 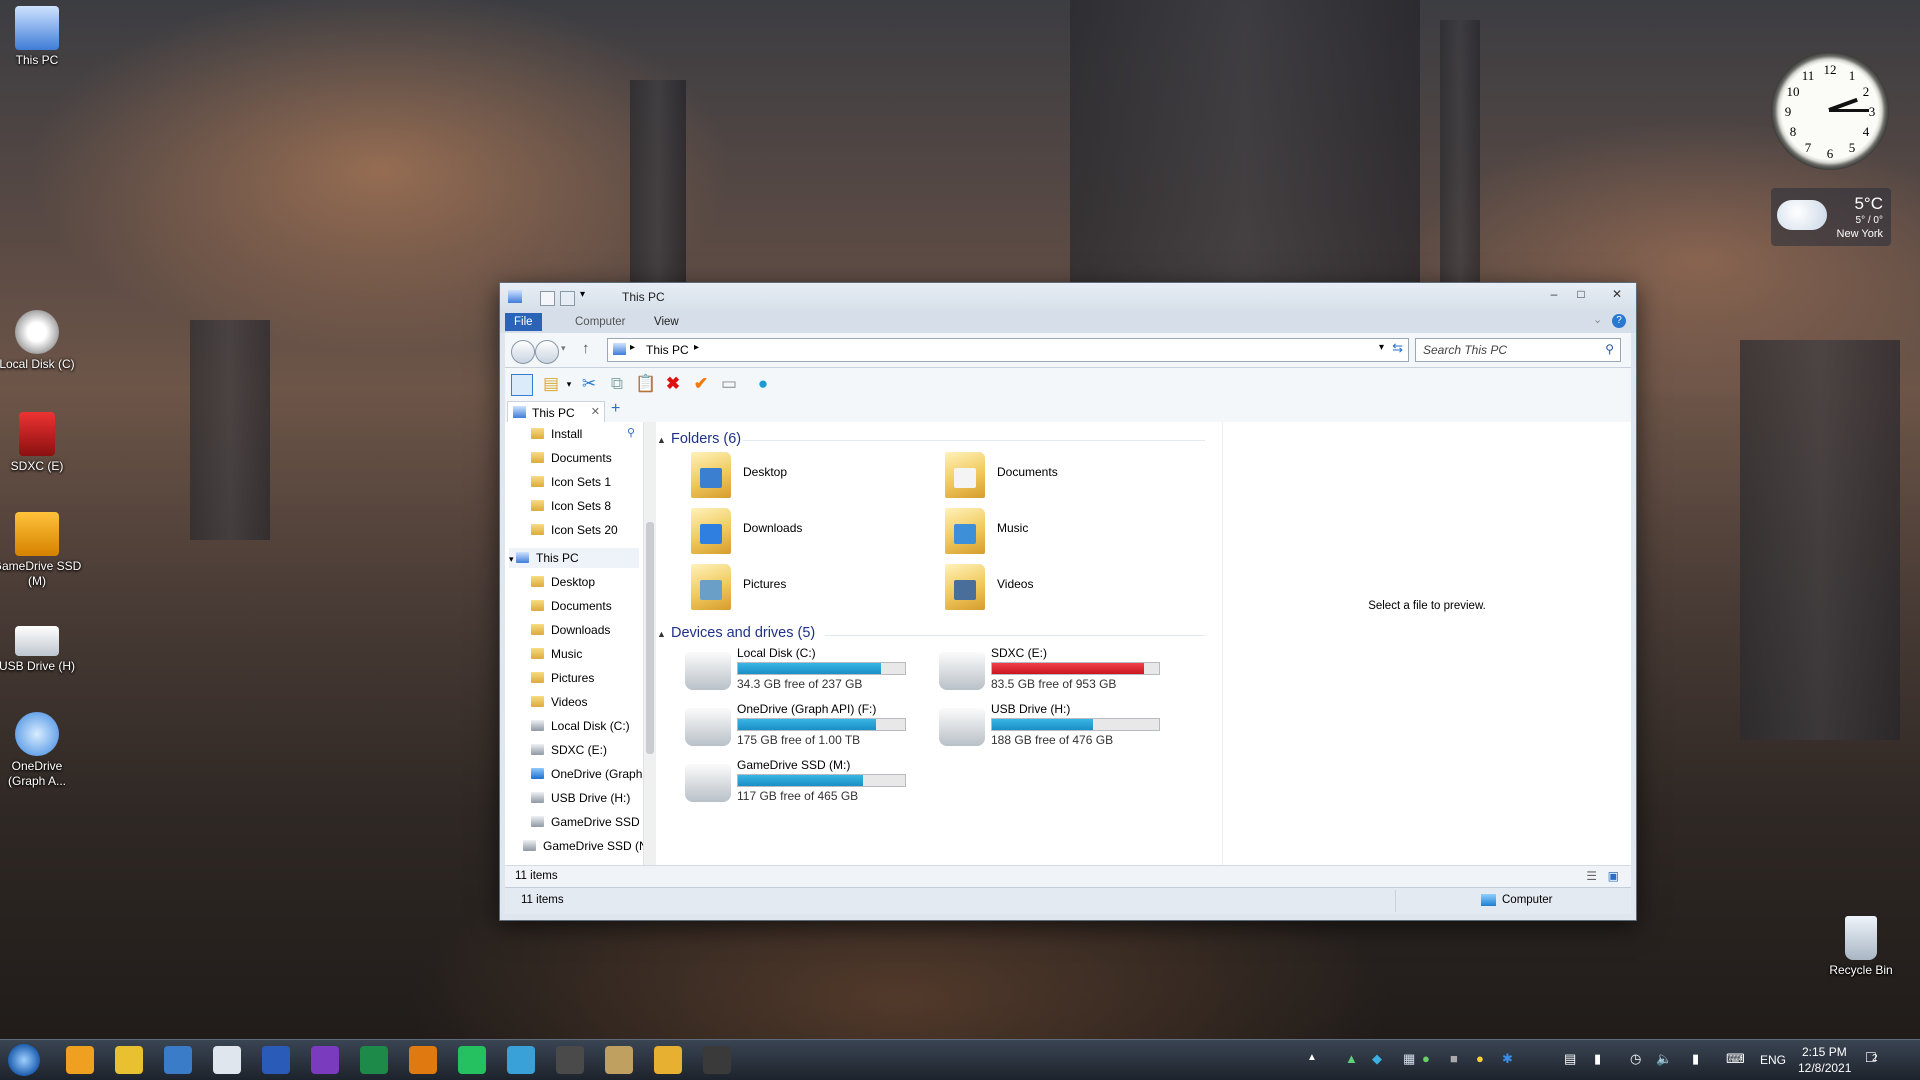 I want to click on scrollbar-thumb, so click(x=650, y=638).